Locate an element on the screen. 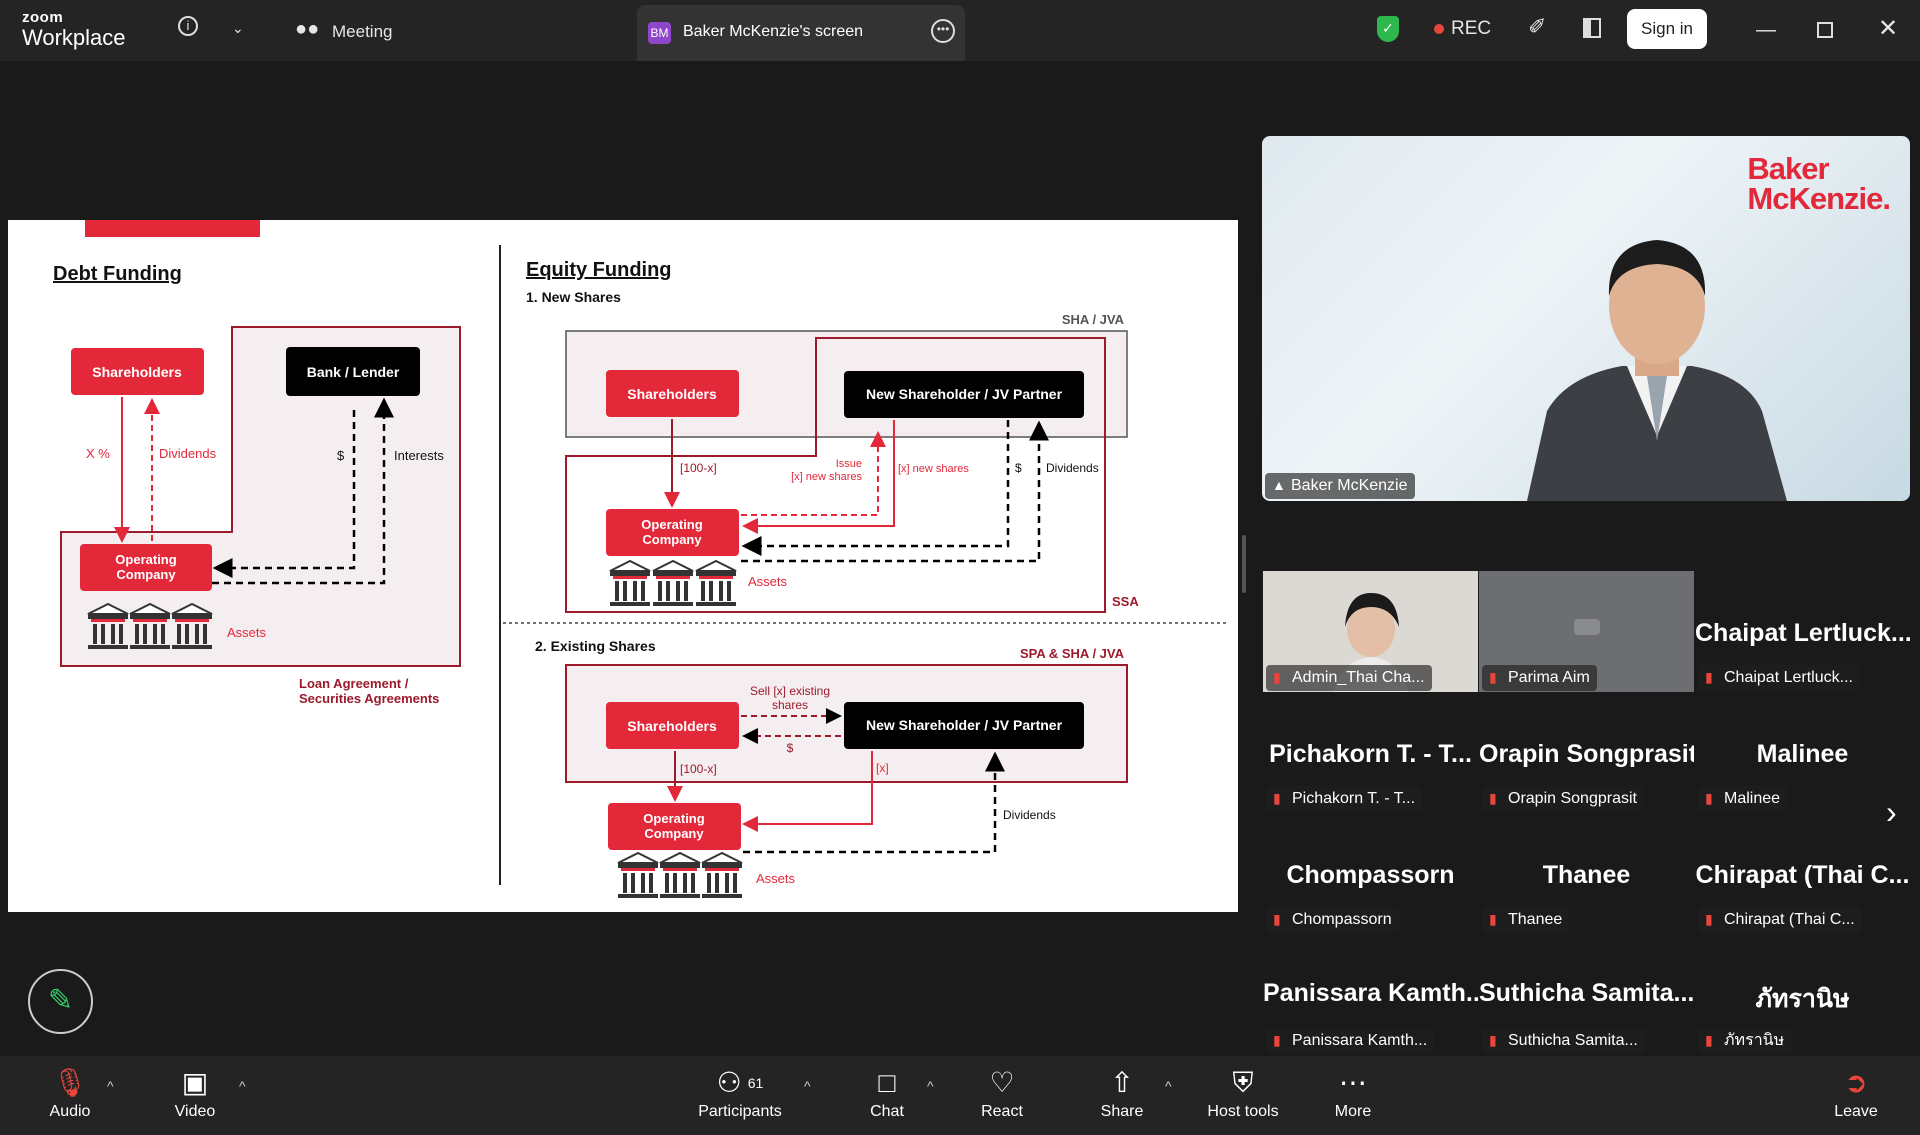 Image resolution: width=1920 pixels, height=1135 pixels. participant-tile: Chompassorn ▮ Chompassorn is located at coordinates (1370, 873).